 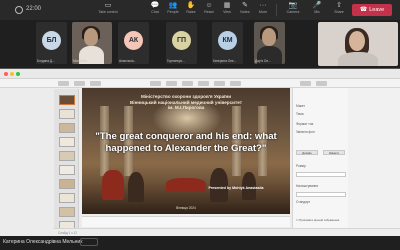 I want to click on size-dropdown, so click(x=321, y=174).